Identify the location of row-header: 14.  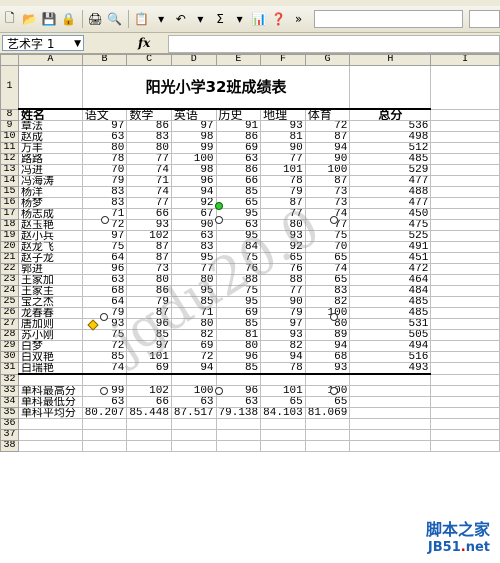
(9, 181).